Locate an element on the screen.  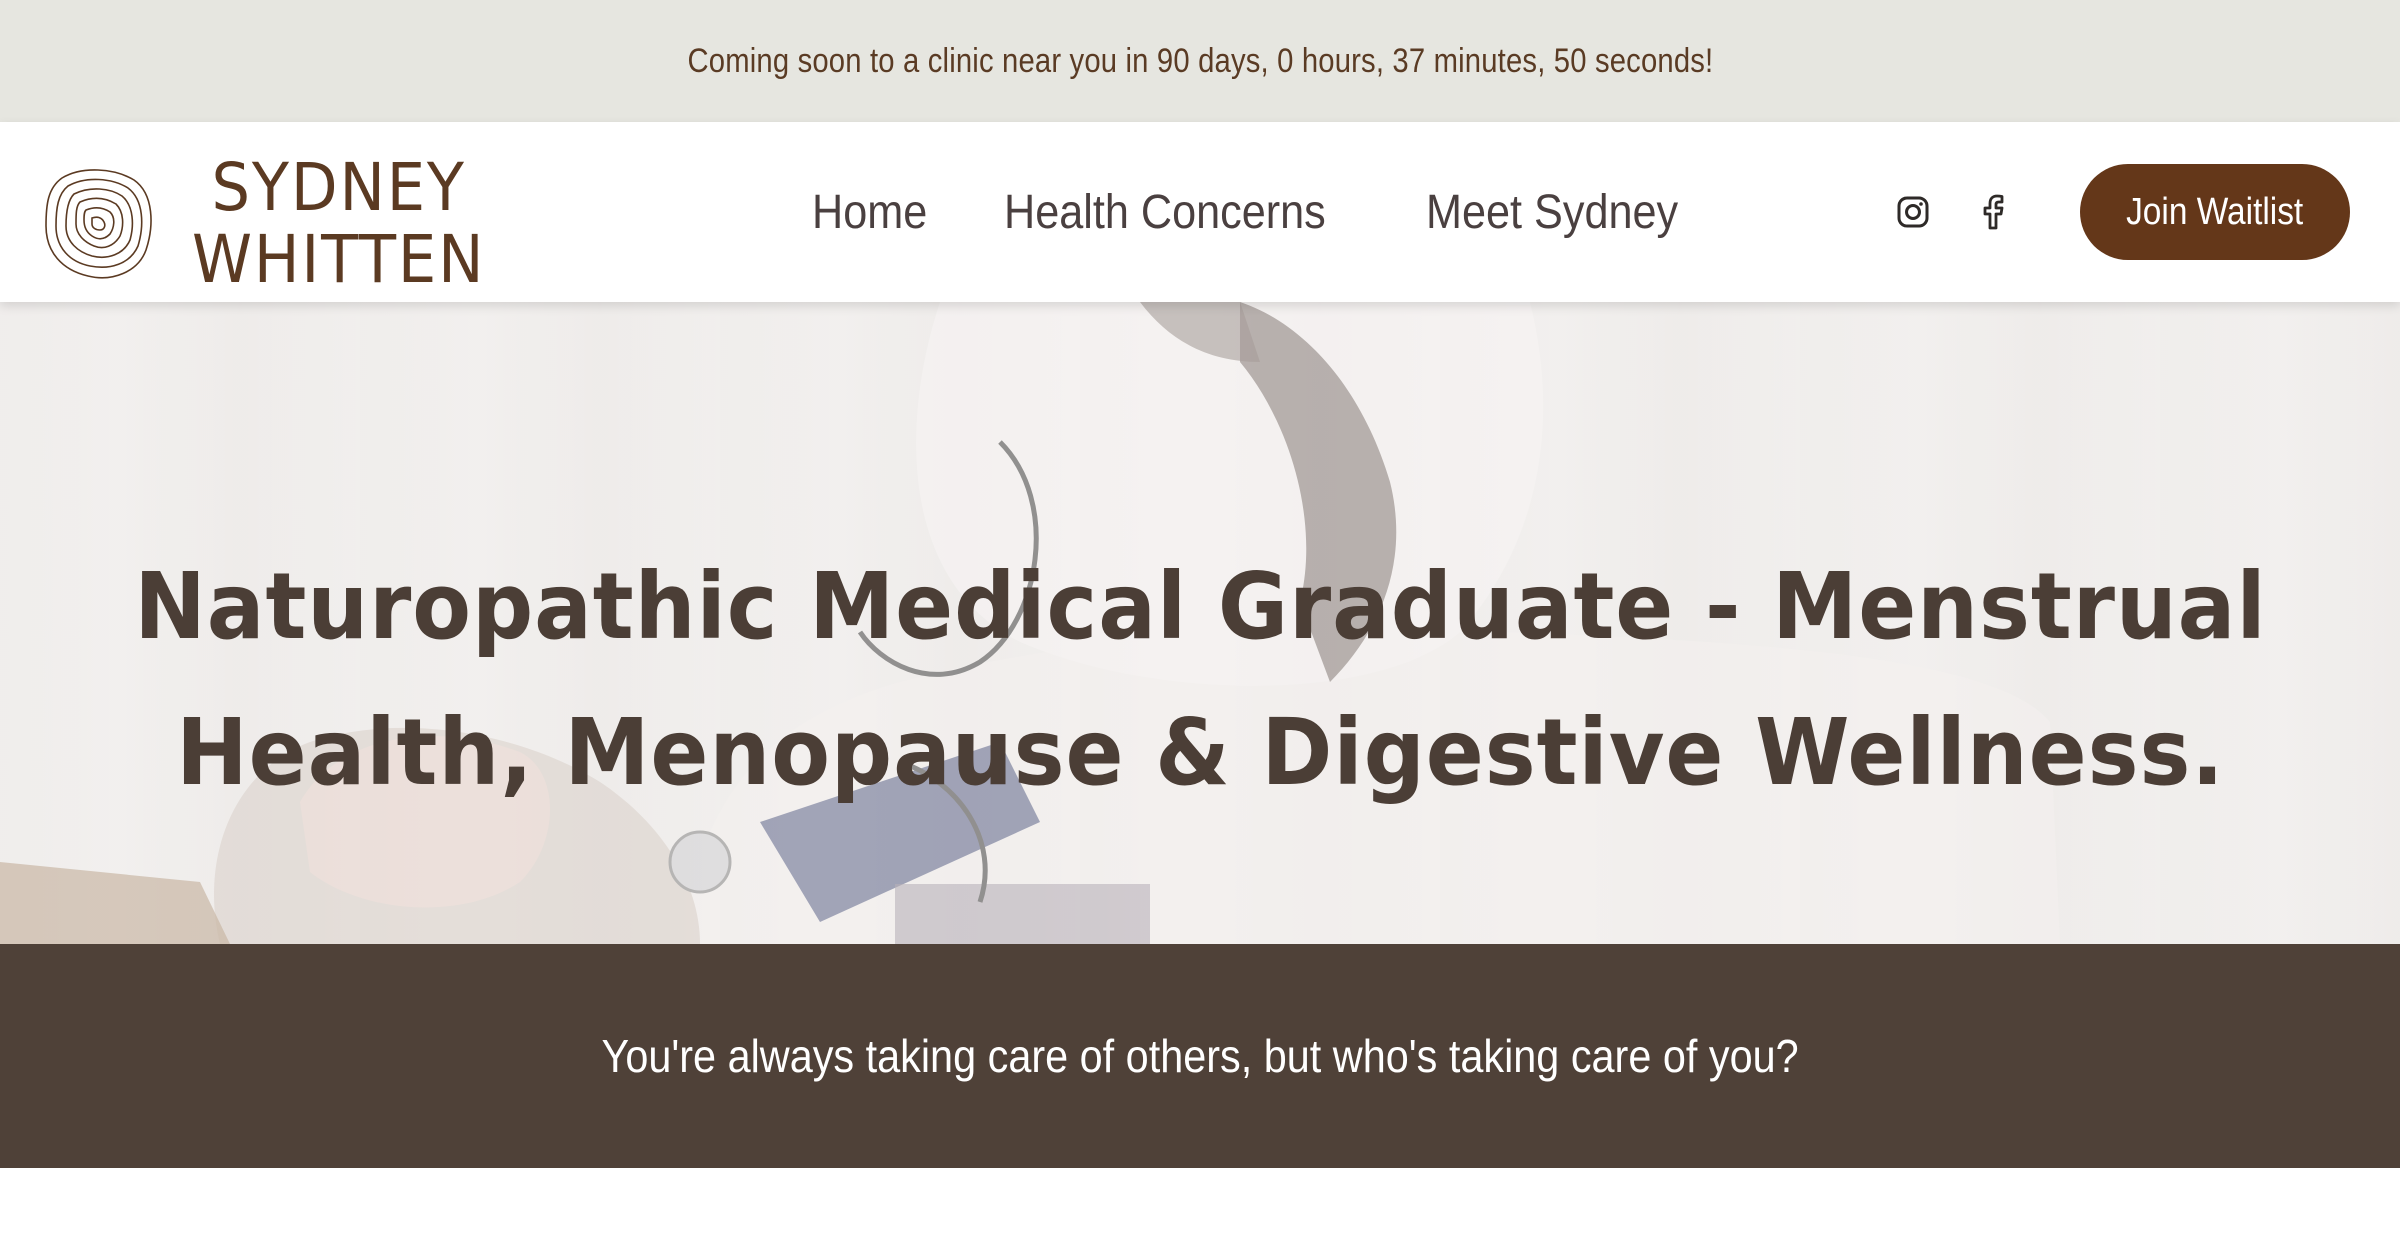
logo-line-2: WHITTEN is located at coordinates (339, 259).